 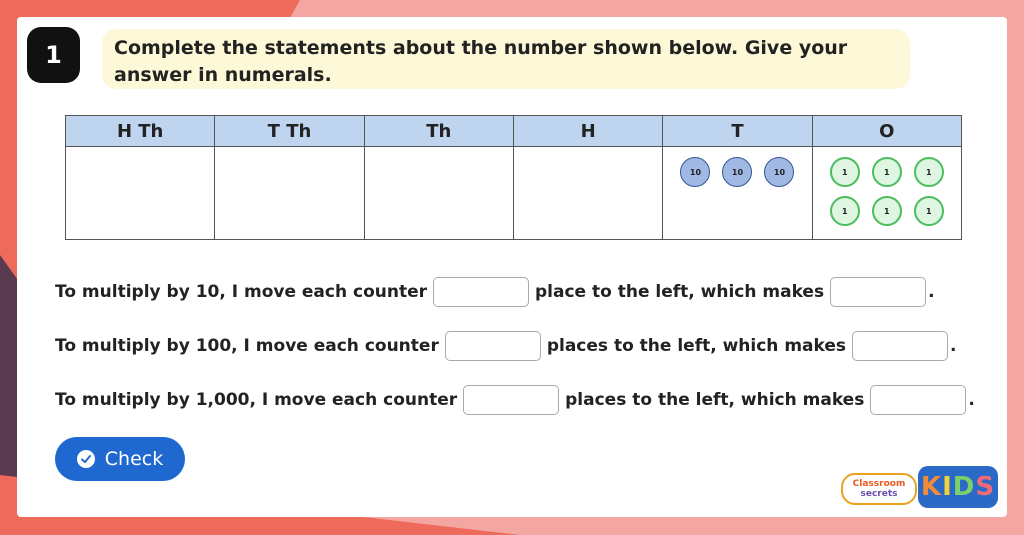 What do you see at coordinates (588, 193) in the screenshot?
I see `cell-hundreds` at bounding box center [588, 193].